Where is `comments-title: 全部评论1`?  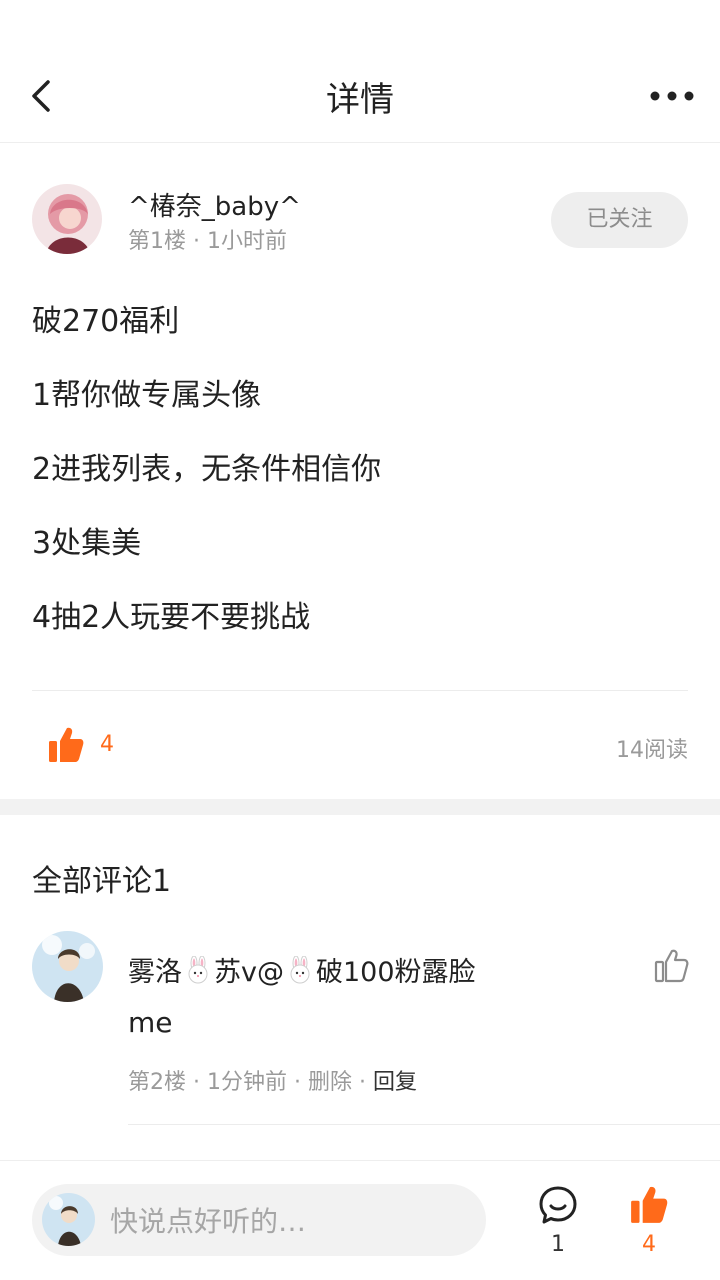 comments-title: 全部评论1 is located at coordinates (102, 881).